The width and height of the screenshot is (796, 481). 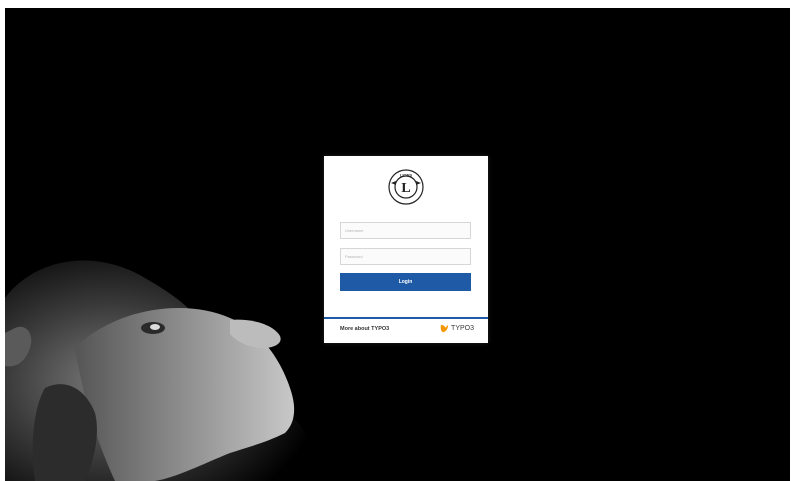 What do you see at coordinates (364, 329) in the screenshot?
I see `more-about-typo3-link: More about TYPO3` at bounding box center [364, 329].